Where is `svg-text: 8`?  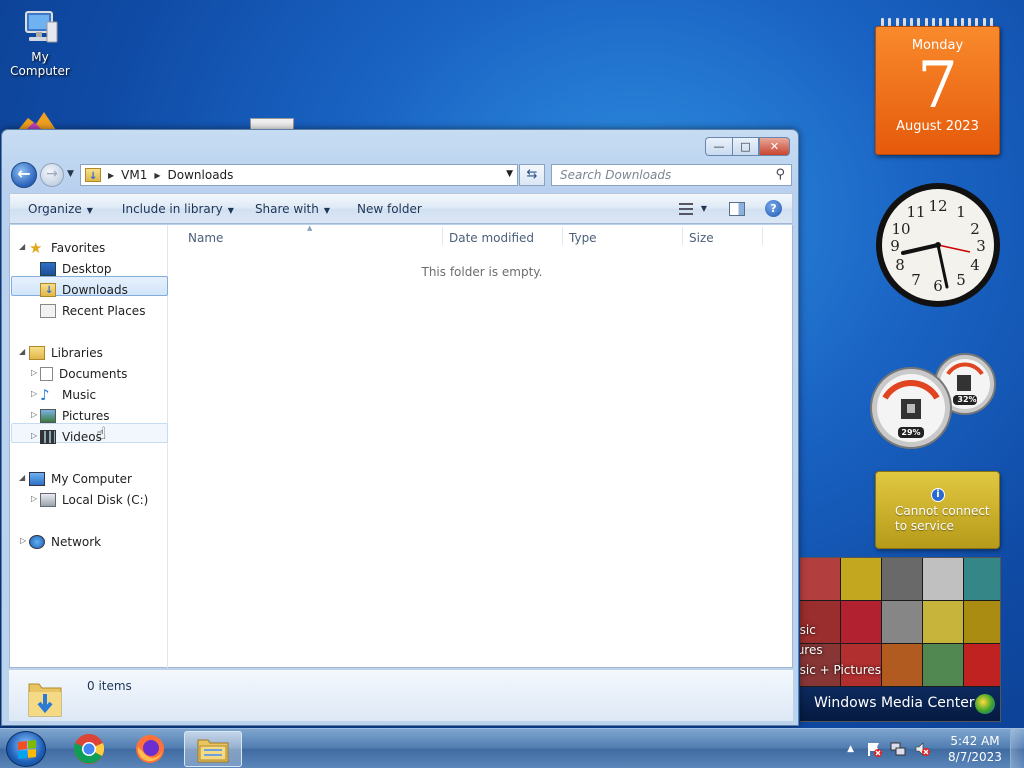 svg-text: 8 is located at coordinates (900, 265).